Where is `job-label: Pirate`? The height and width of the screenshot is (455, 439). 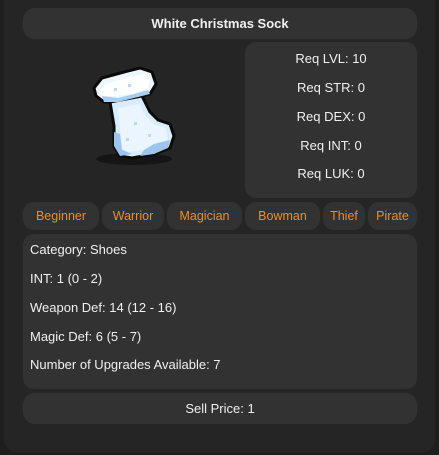 job-label: Pirate is located at coordinates (392, 216).